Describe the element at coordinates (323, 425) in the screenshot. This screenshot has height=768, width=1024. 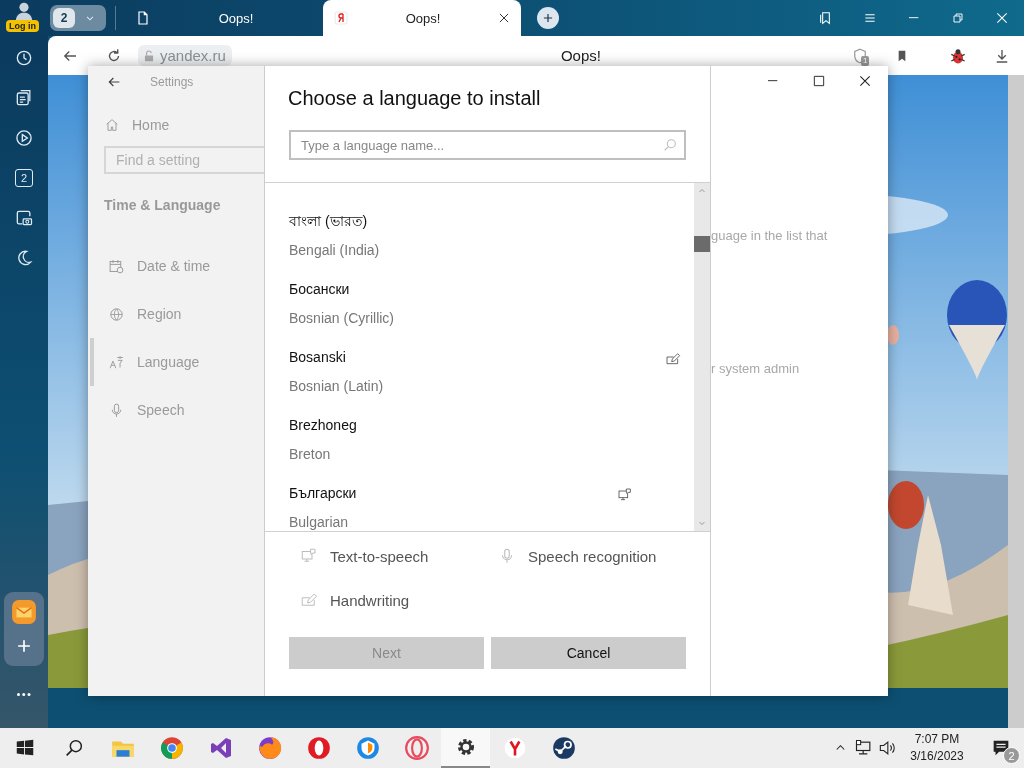
I see `language-name: Brezhoneg` at that location.